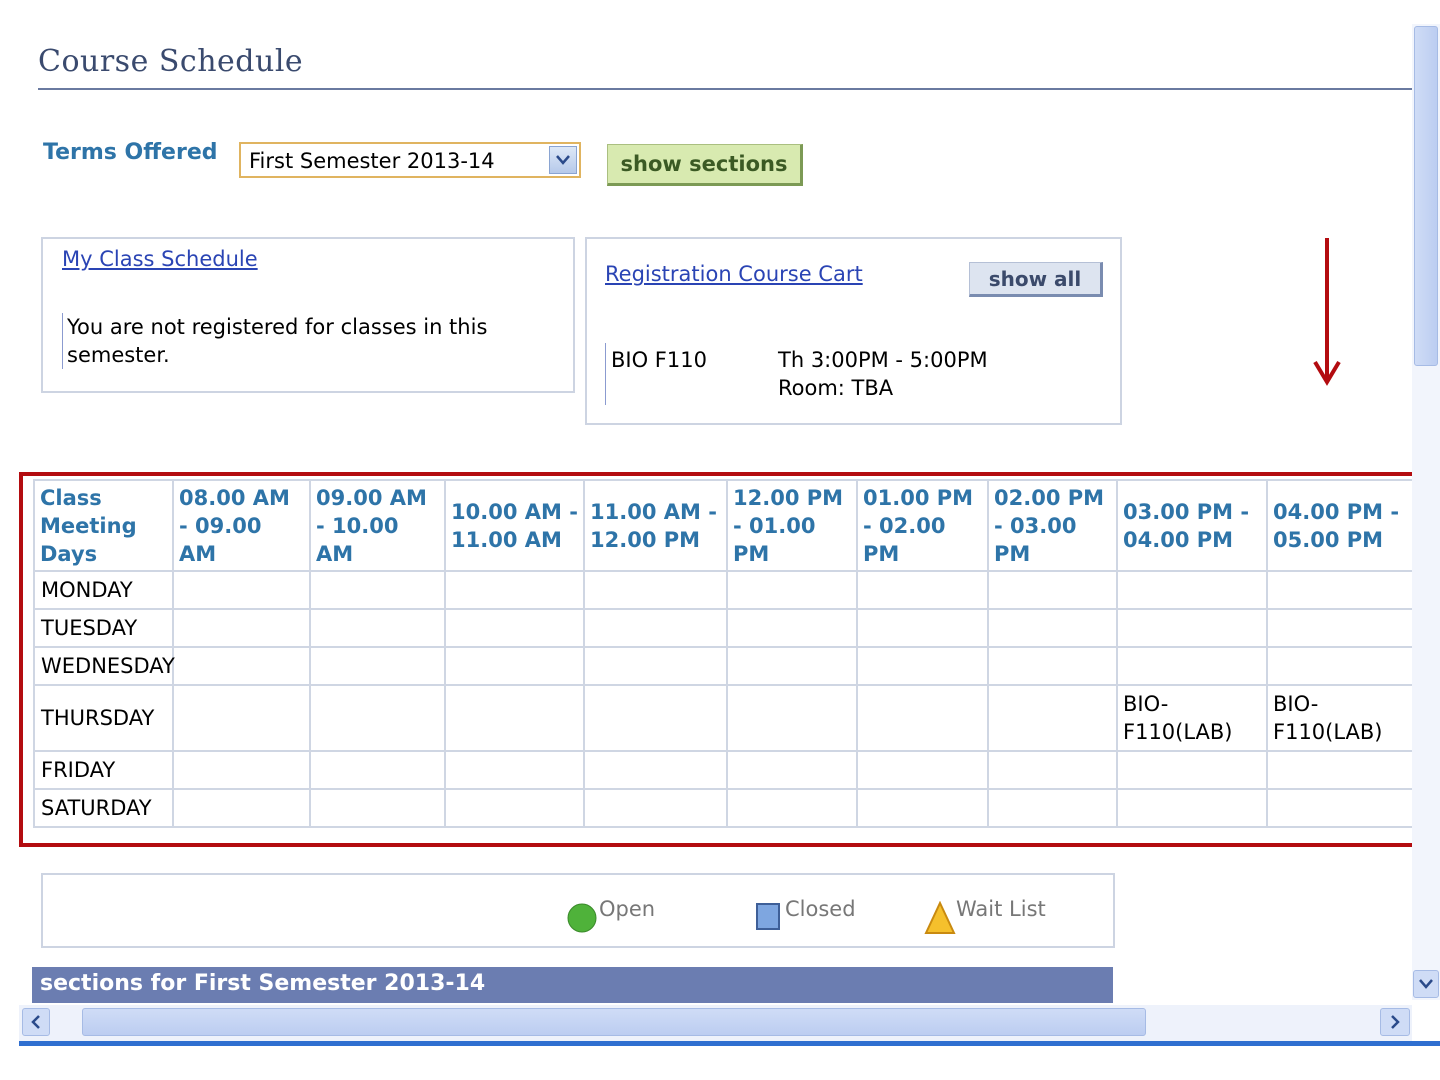  Describe the element at coordinates (627, 909) in the screenshot. I see `legend-open-label: Open` at that location.